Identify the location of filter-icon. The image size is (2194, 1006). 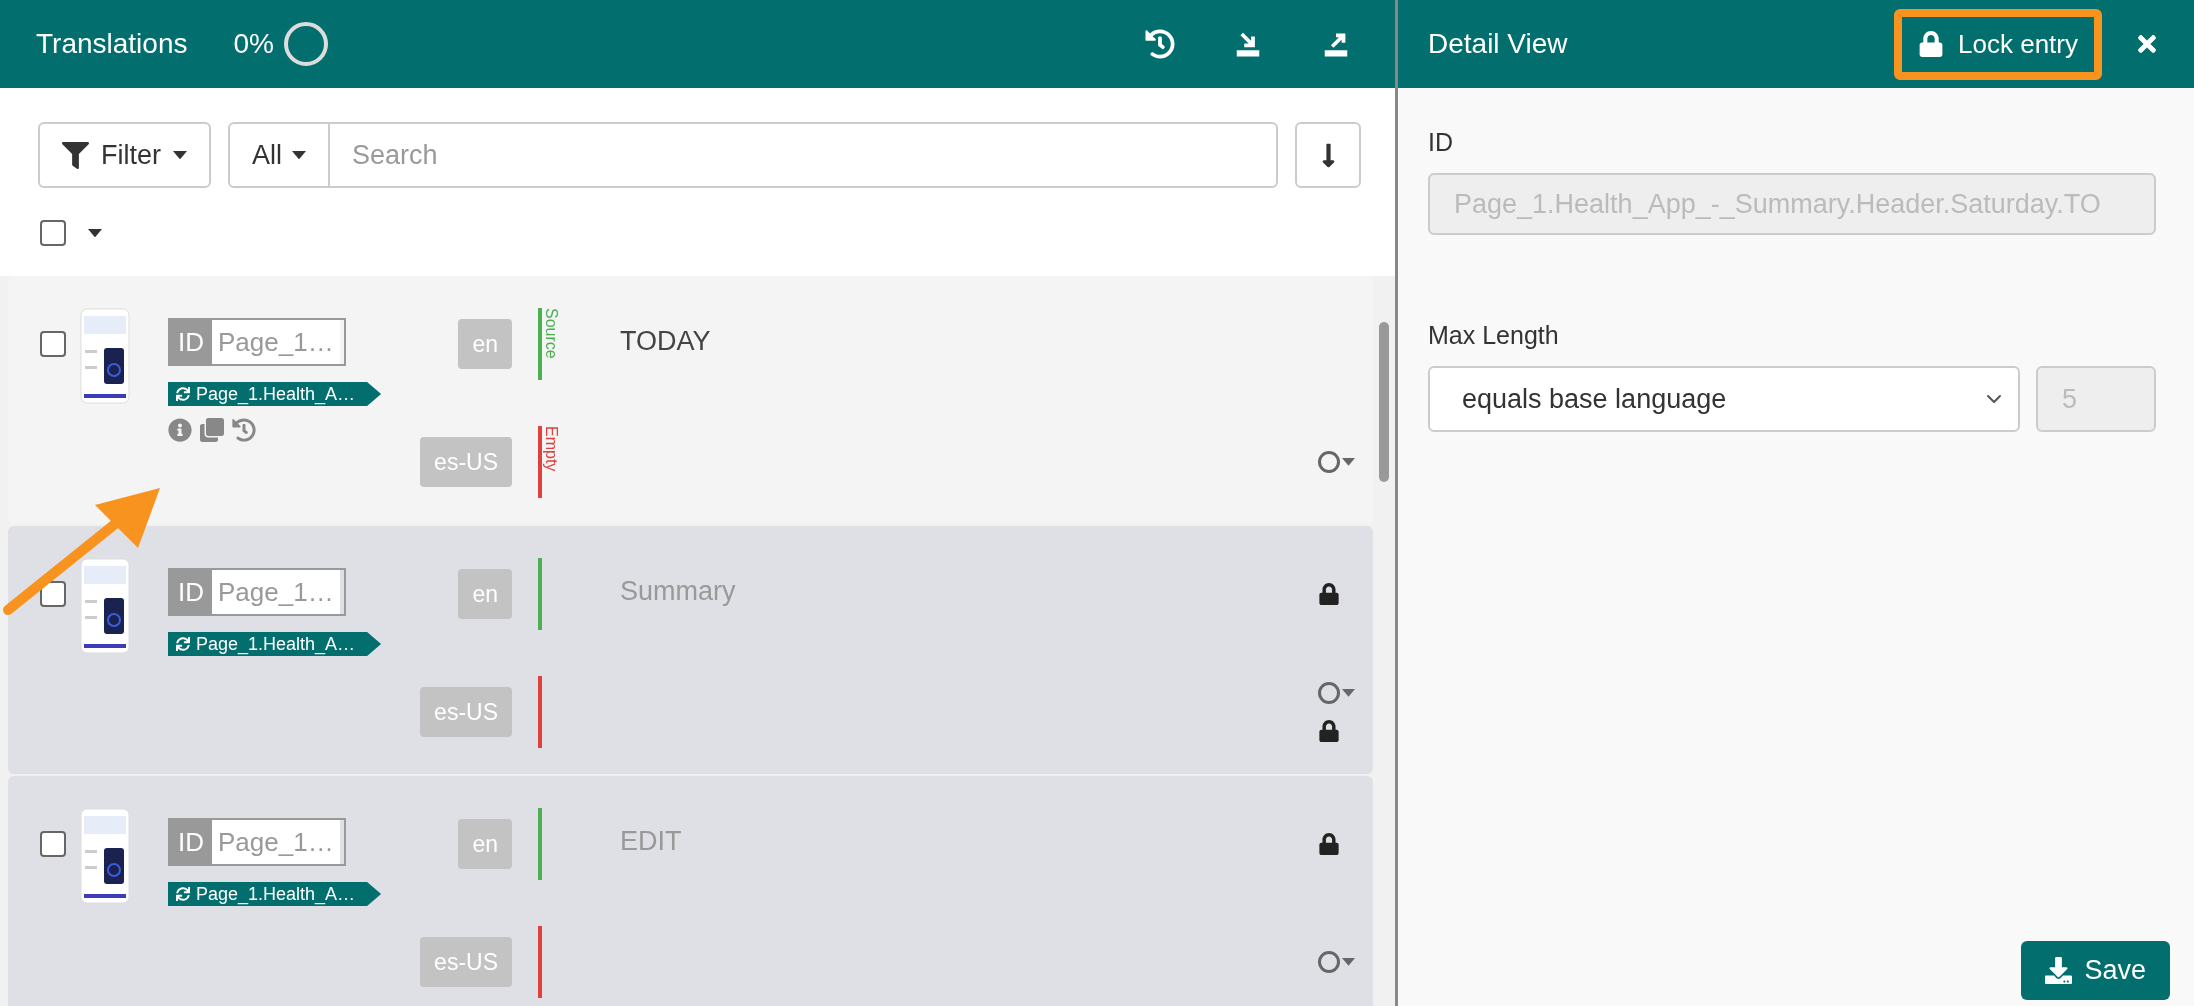
(75, 155).